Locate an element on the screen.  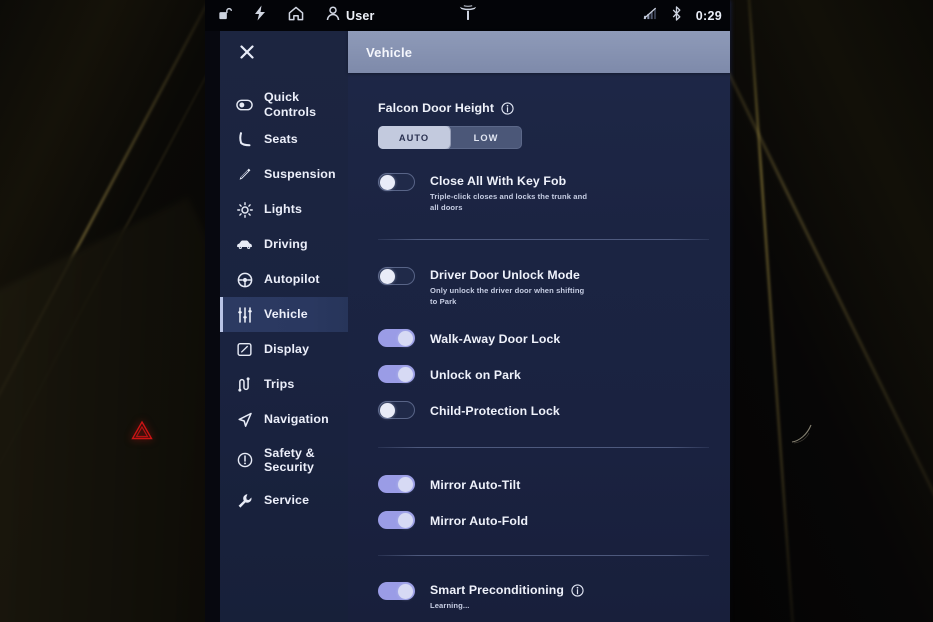
toggle-child-protection-lock is located at coordinates (396, 410).